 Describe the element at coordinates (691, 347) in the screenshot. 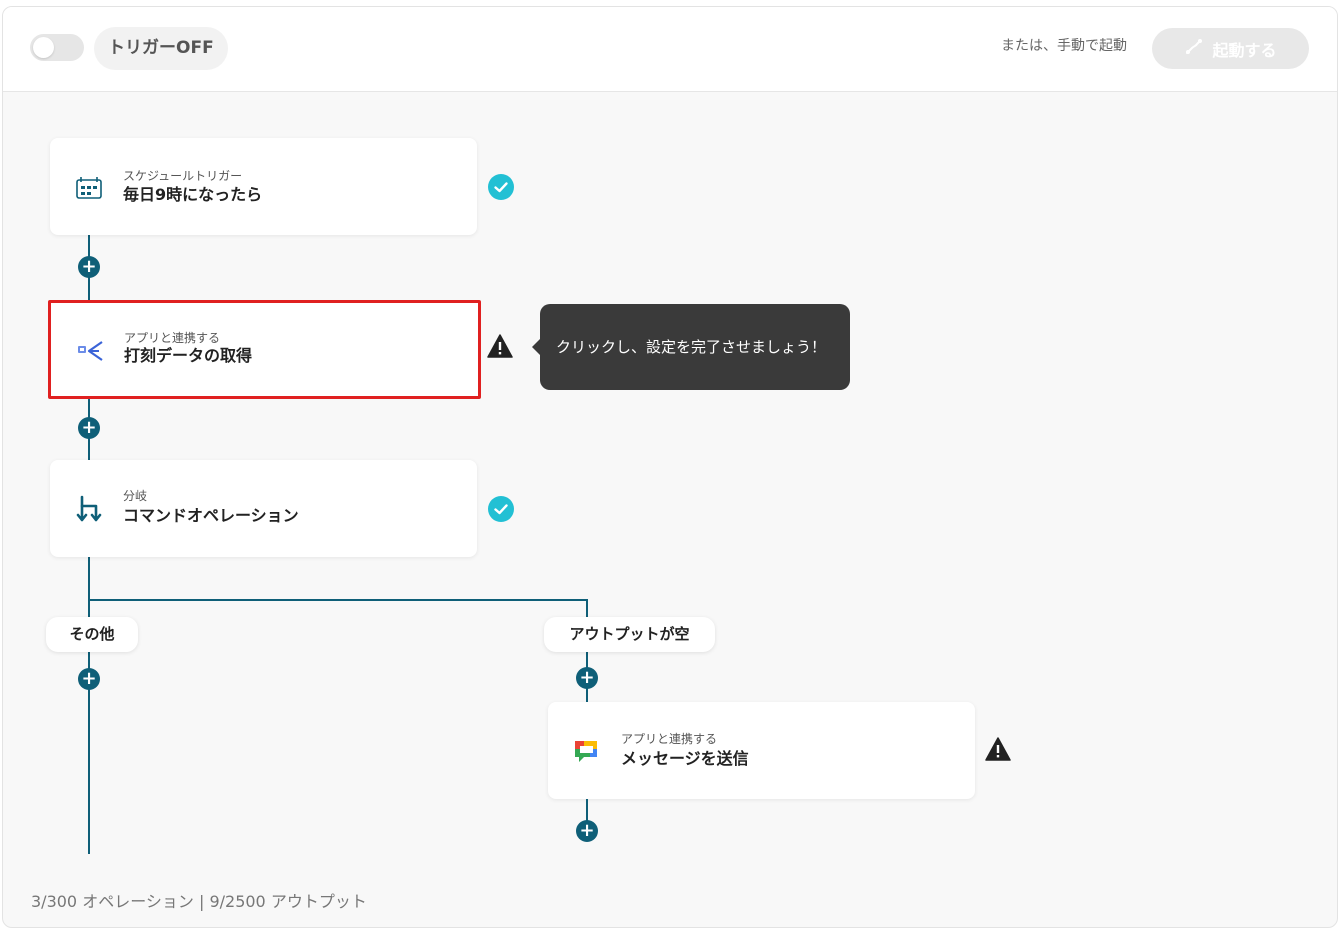

I see `setup-tooltip: クリックし、設定を完了させましょう！` at that location.